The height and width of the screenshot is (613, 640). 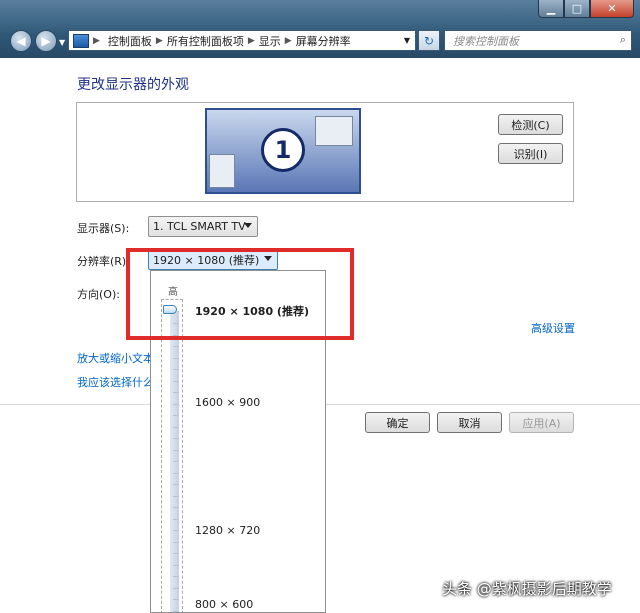 What do you see at coordinates (205, 41) in the screenshot?
I see `breadcrumb-all-items: 所有控制面板项` at bounding box center [205, 41].